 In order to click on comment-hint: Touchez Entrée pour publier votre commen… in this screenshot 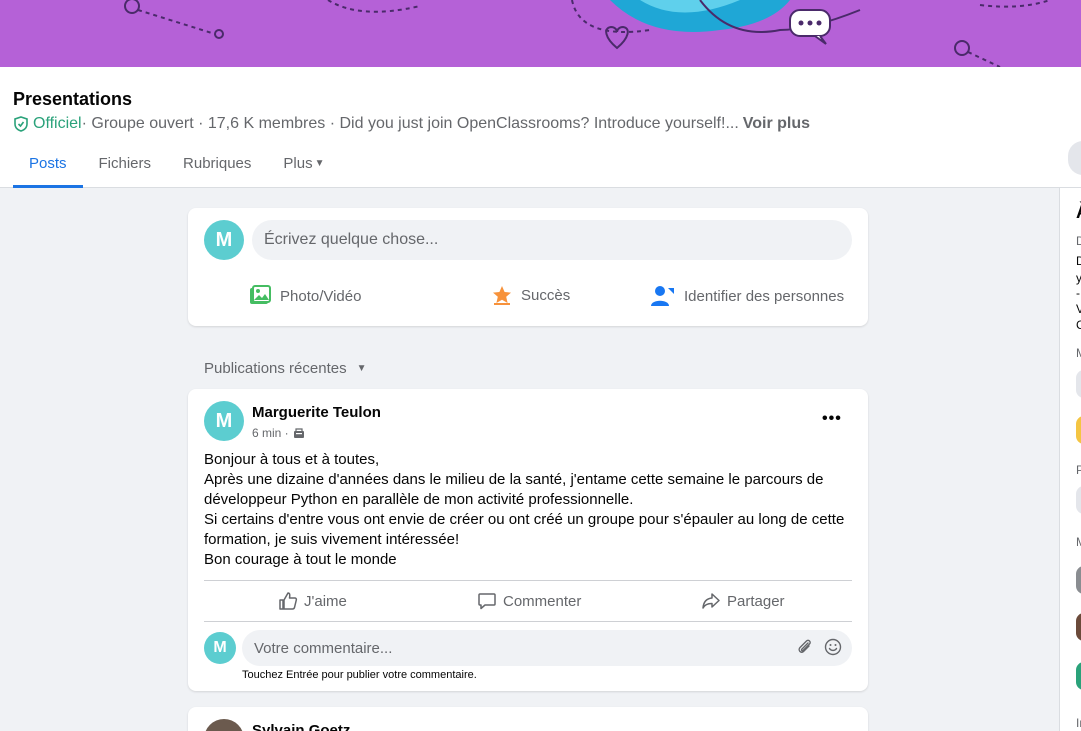, I will do `click(359, 675)`.